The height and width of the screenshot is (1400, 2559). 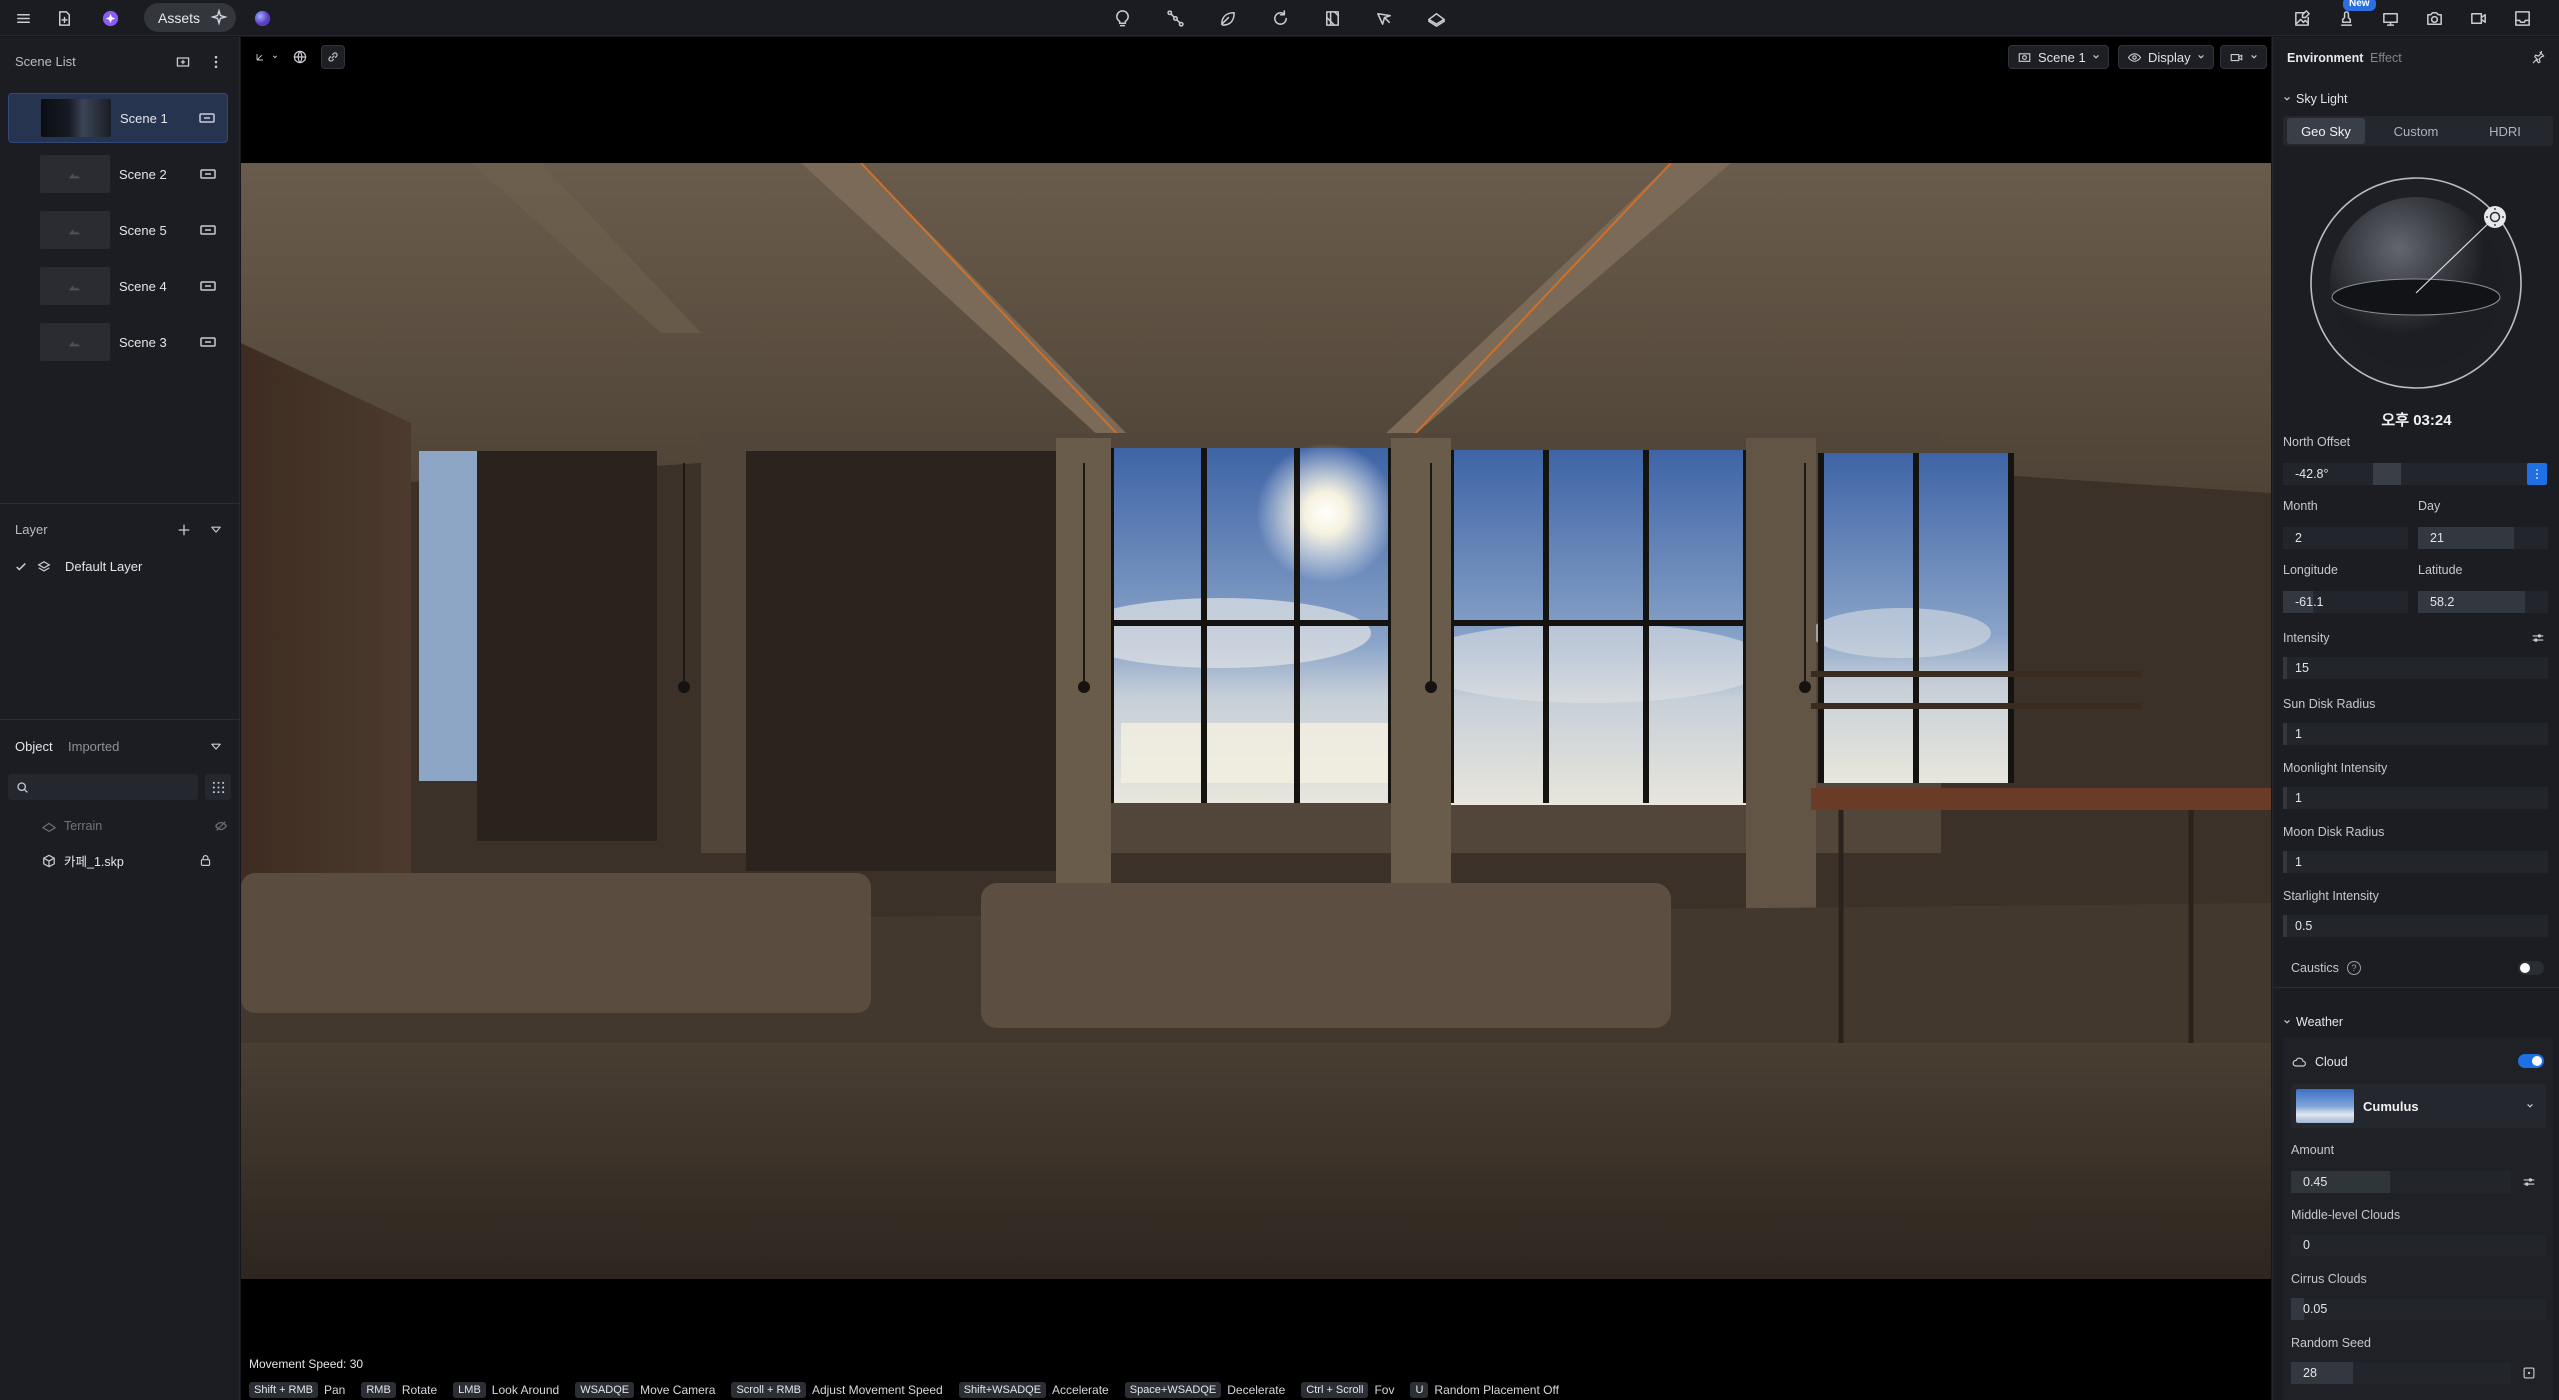 What do you see at coordinates (1384, 18) in the screenshot?
I see `cursor-plane-icon` at bounding box center [1384, 18].